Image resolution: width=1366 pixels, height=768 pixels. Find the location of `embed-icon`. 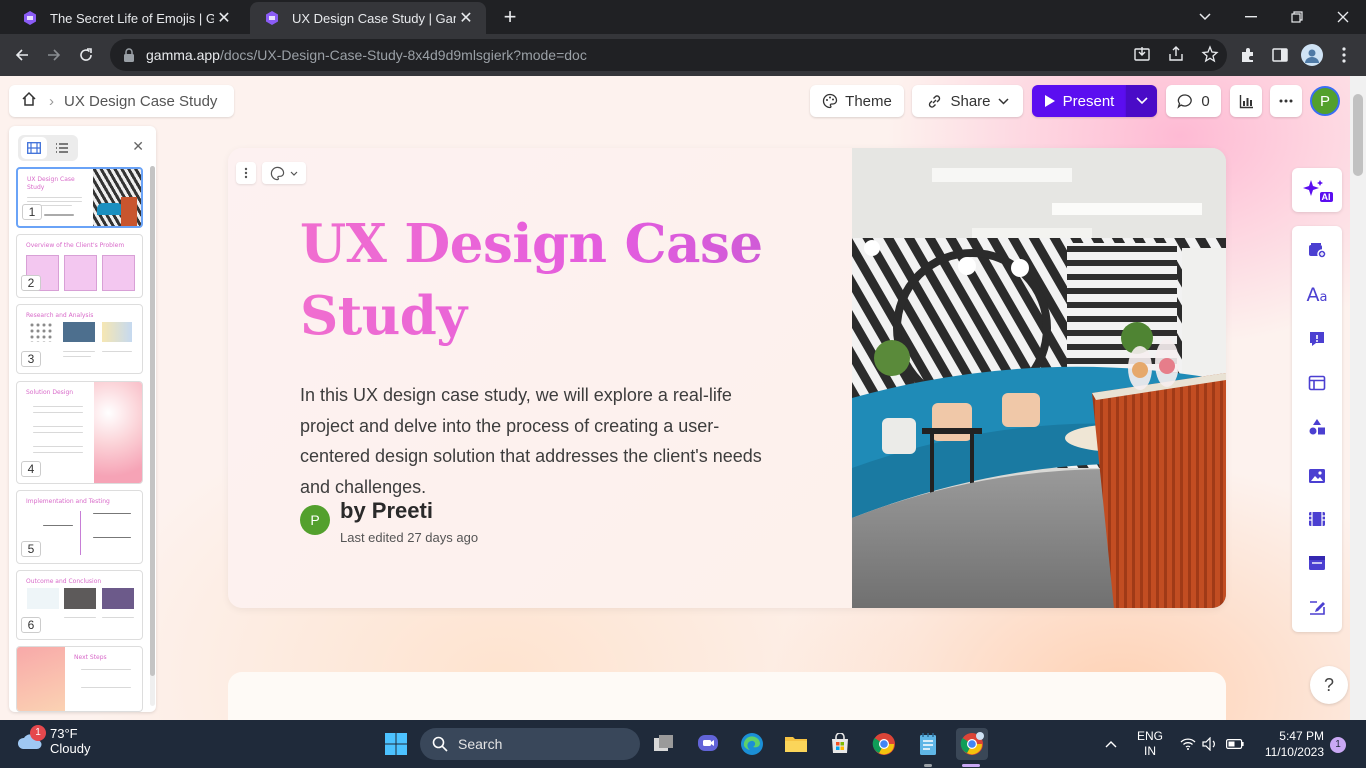

embed-icon is located at coordinates (1317, 563).